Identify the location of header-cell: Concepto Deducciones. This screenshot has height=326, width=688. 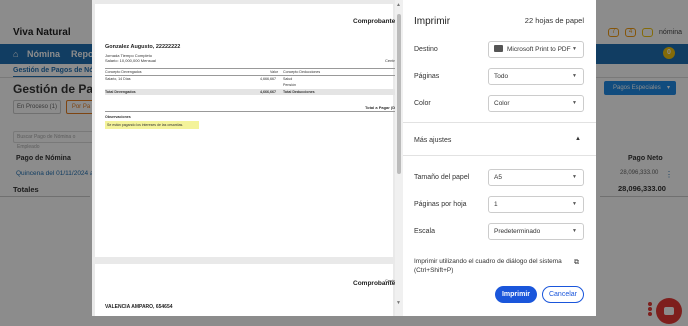
(302, 72).